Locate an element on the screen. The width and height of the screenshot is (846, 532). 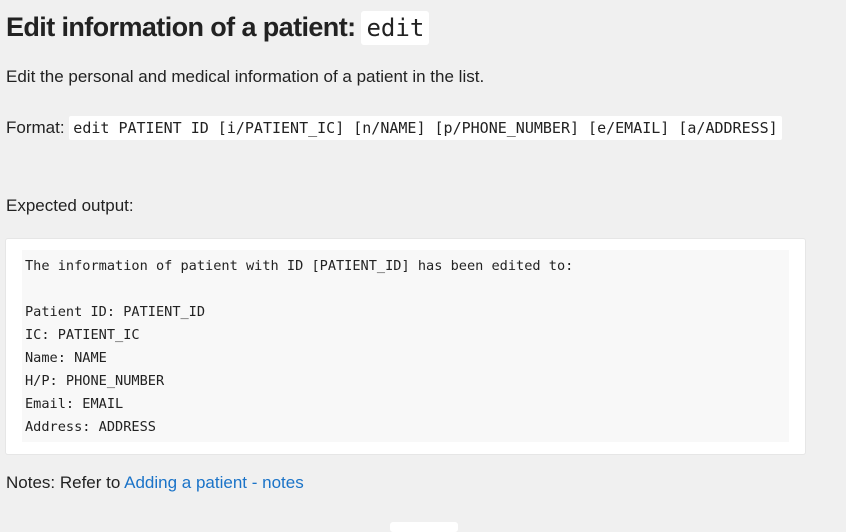
heading-text: Edit information of a patient: is located at coordinates (181, 27).